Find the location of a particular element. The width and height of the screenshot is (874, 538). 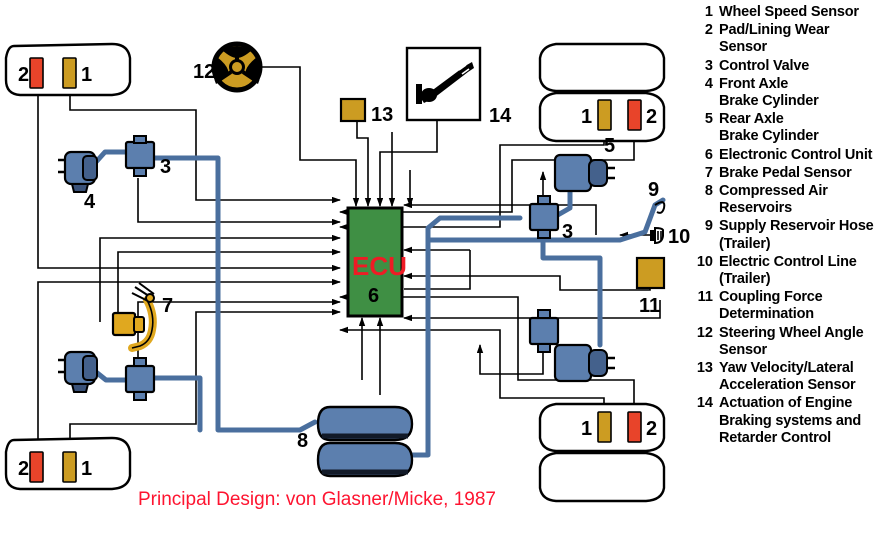

callout-bl-red: 2 is located at coordinates (23, 469).